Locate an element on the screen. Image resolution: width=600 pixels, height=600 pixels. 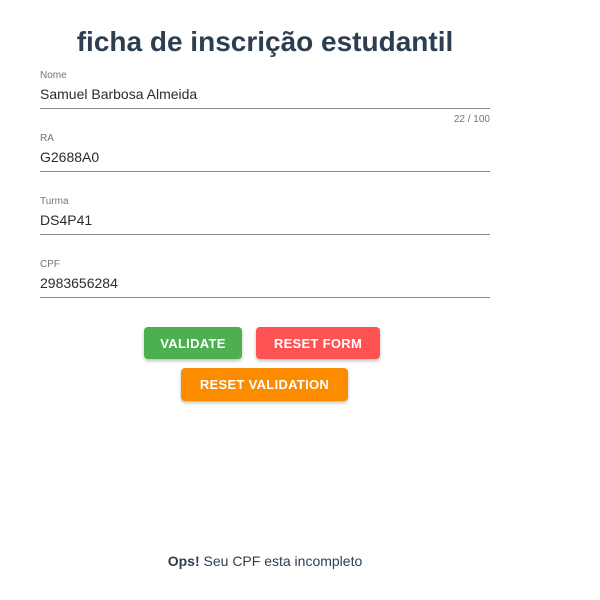
ra-label: RA is located at coordinates (47, 138).